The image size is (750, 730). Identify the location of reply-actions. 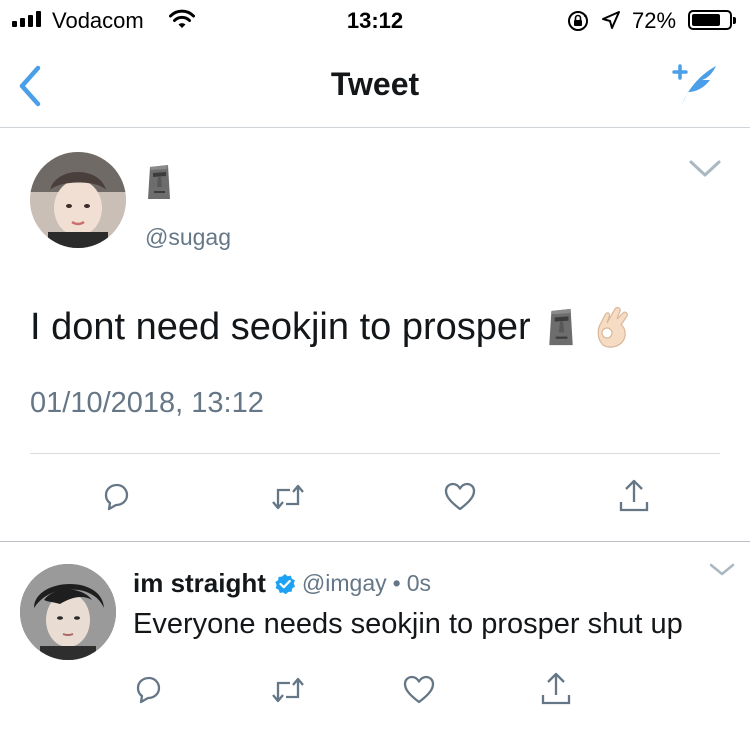
(375, 690).